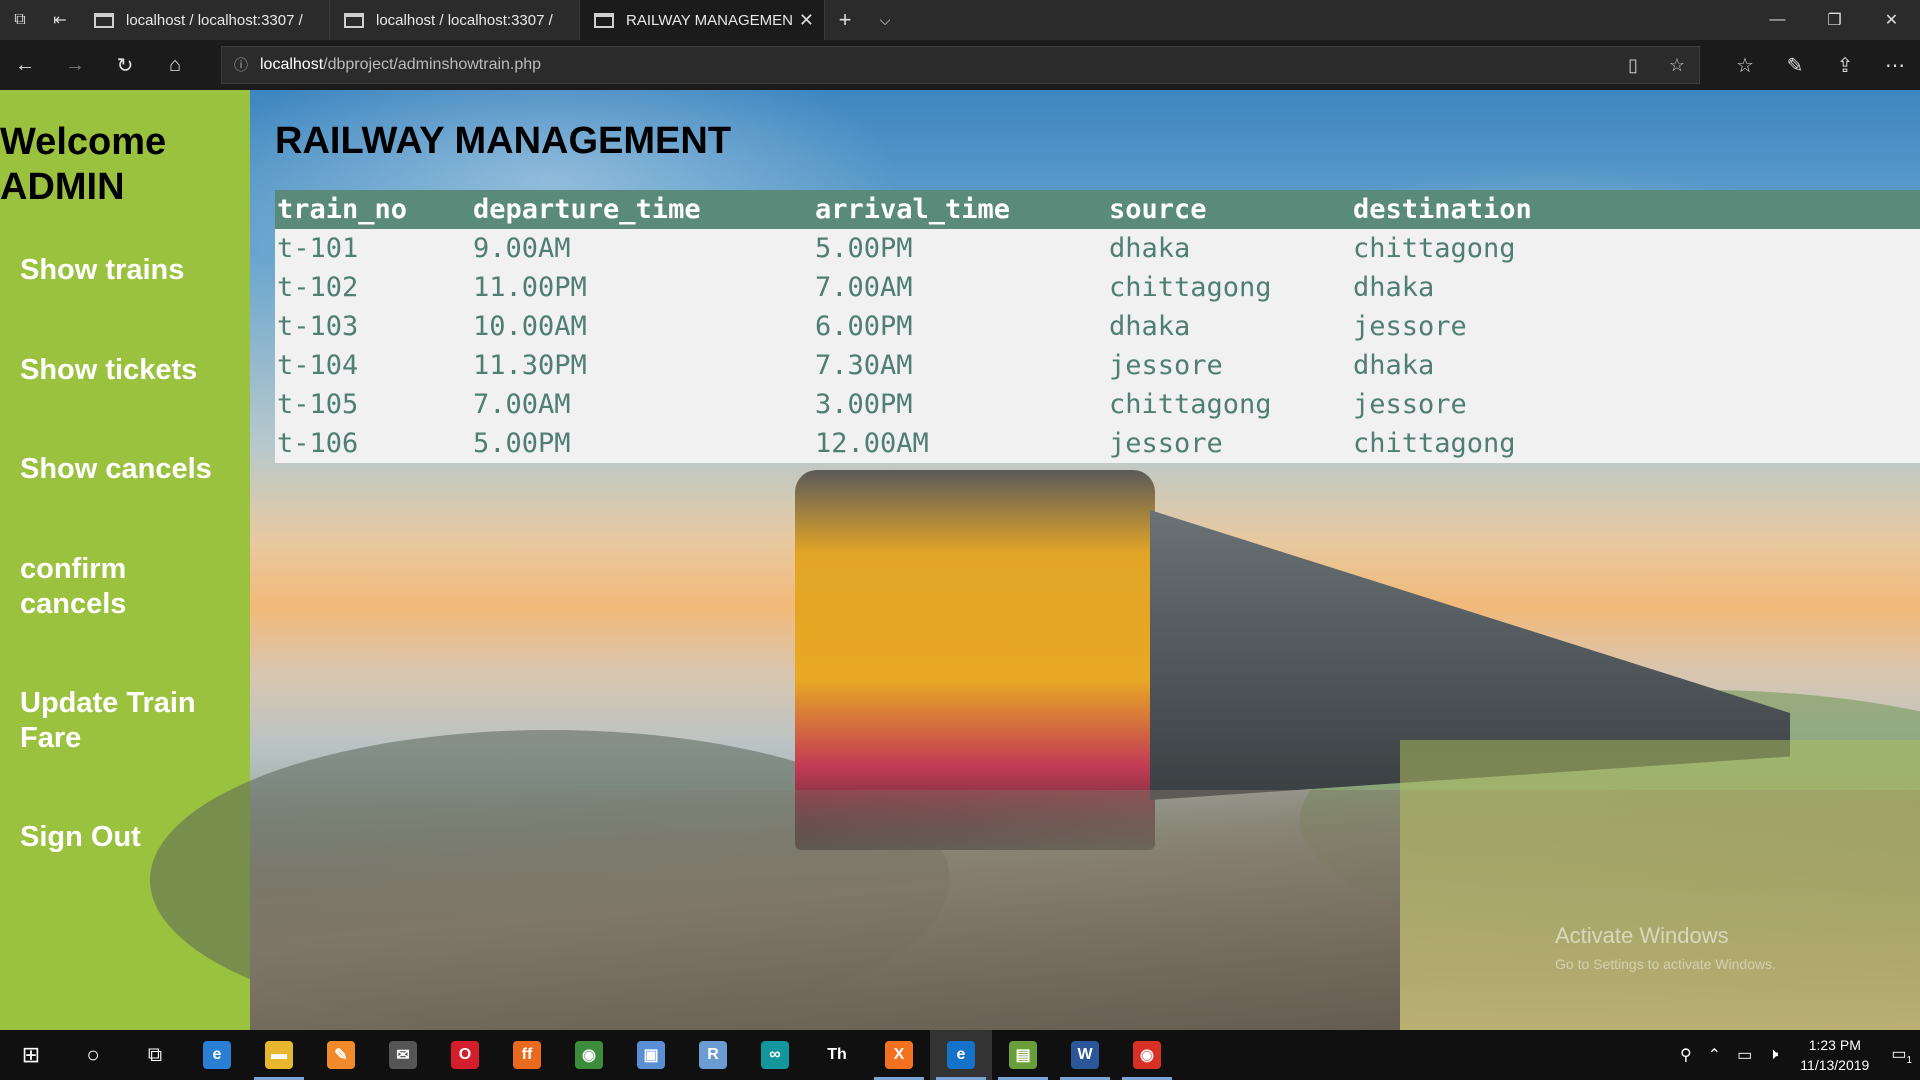  Describe the element at coordinates (837, 1055) in the screenshot. I see `typora-icon: Th` at that location.